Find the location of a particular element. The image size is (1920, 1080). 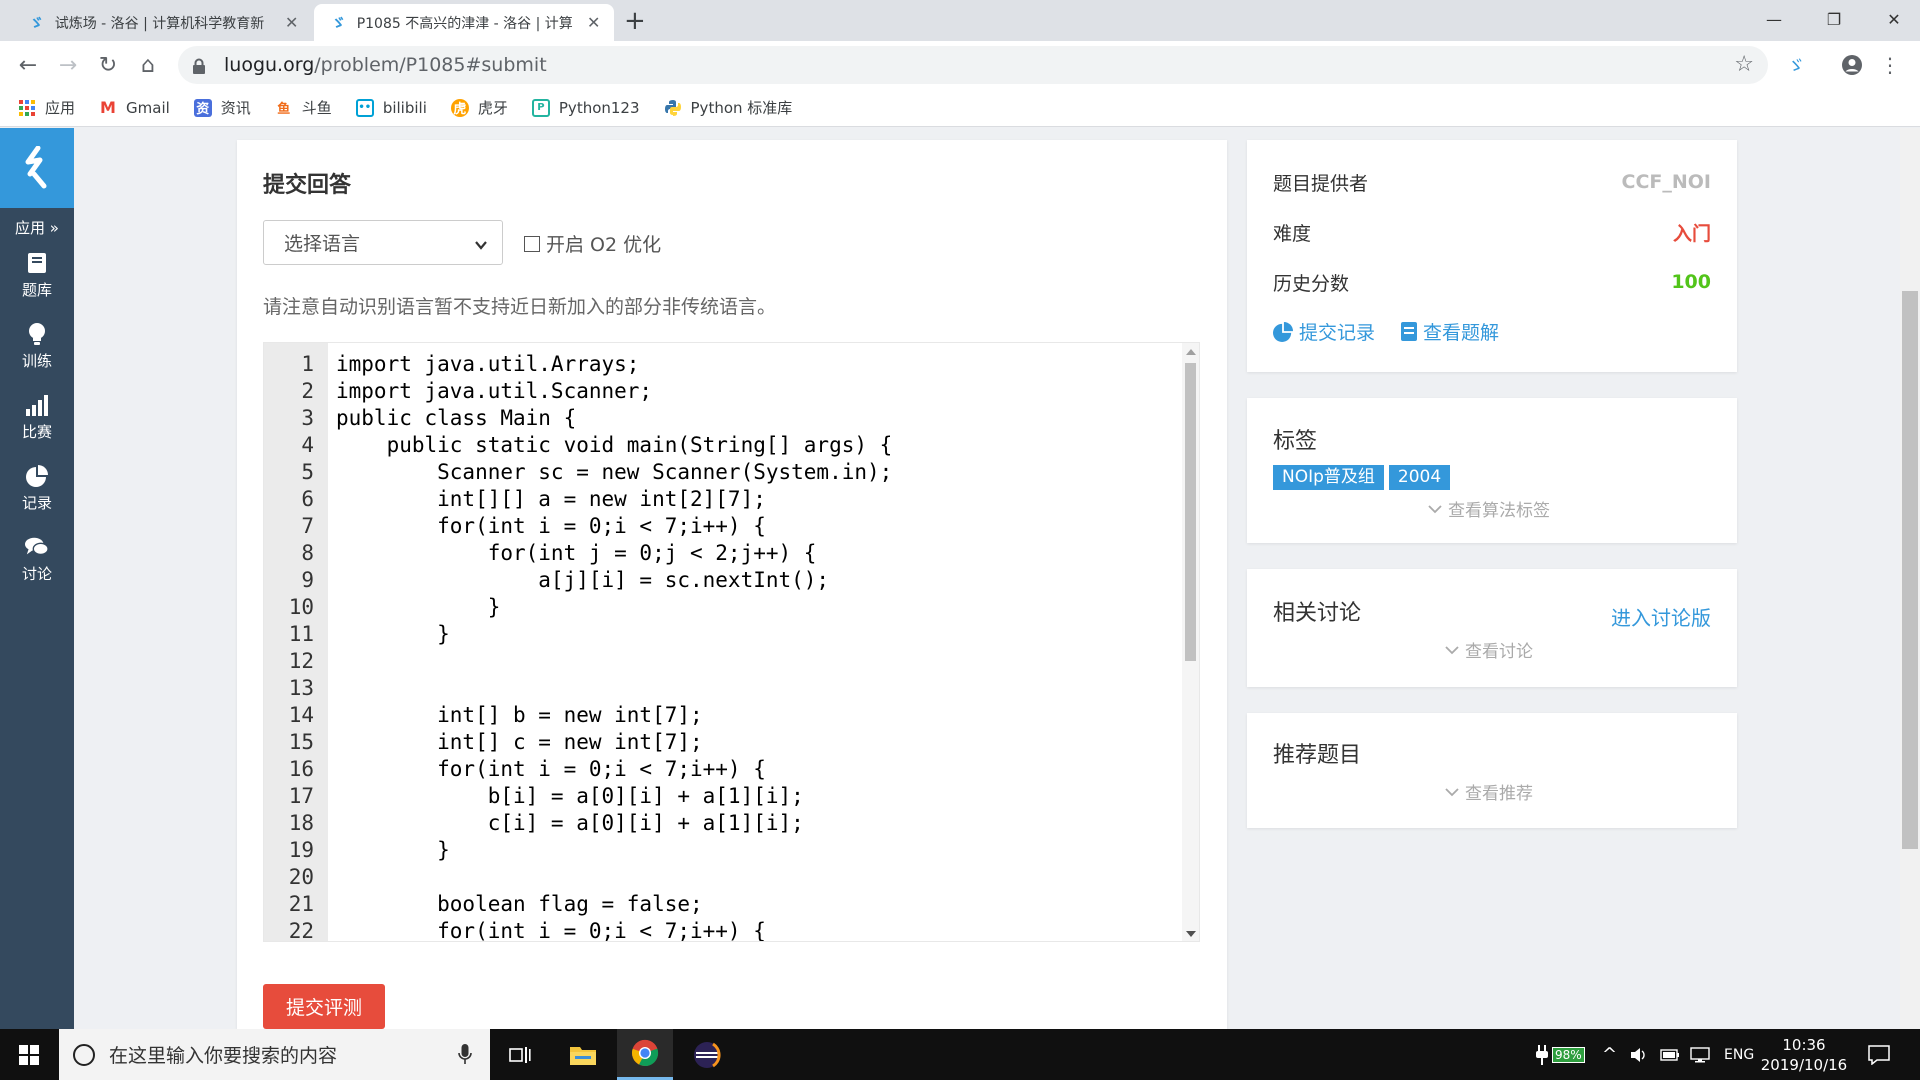

bookmark-python123: P Python123 is located at coordinates (585, 107).